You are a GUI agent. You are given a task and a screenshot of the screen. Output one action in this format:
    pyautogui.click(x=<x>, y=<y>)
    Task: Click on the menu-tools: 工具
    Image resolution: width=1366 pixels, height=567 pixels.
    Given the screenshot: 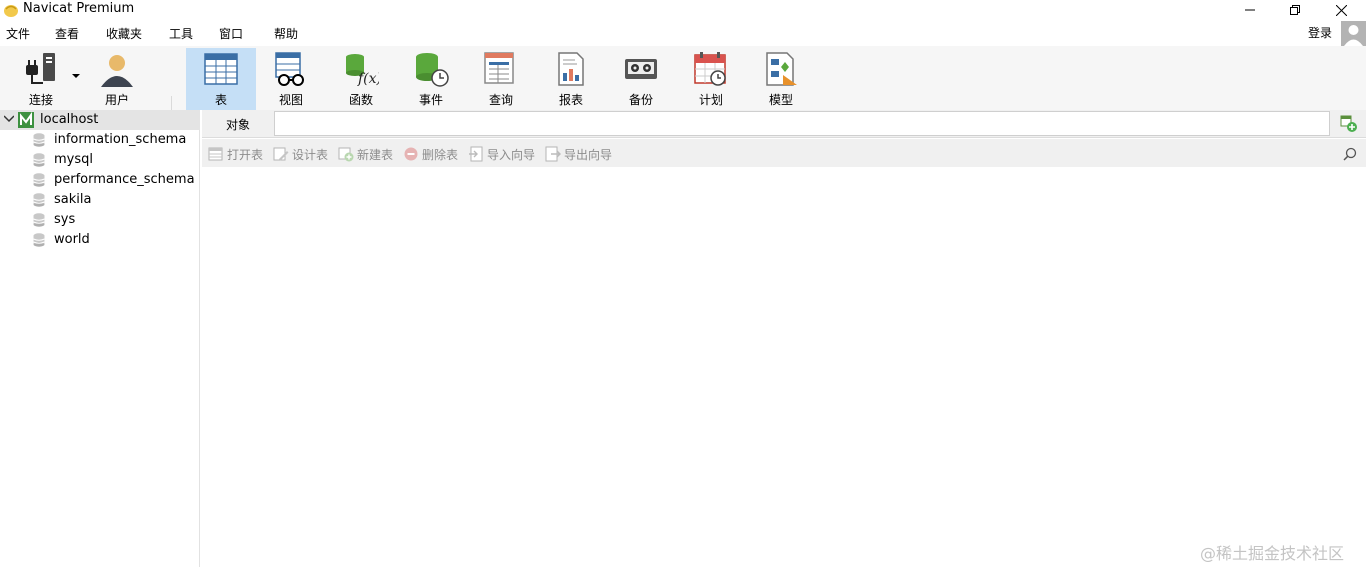 What is the action you would take?
    pyautogui.click(x=181, y=33)
    